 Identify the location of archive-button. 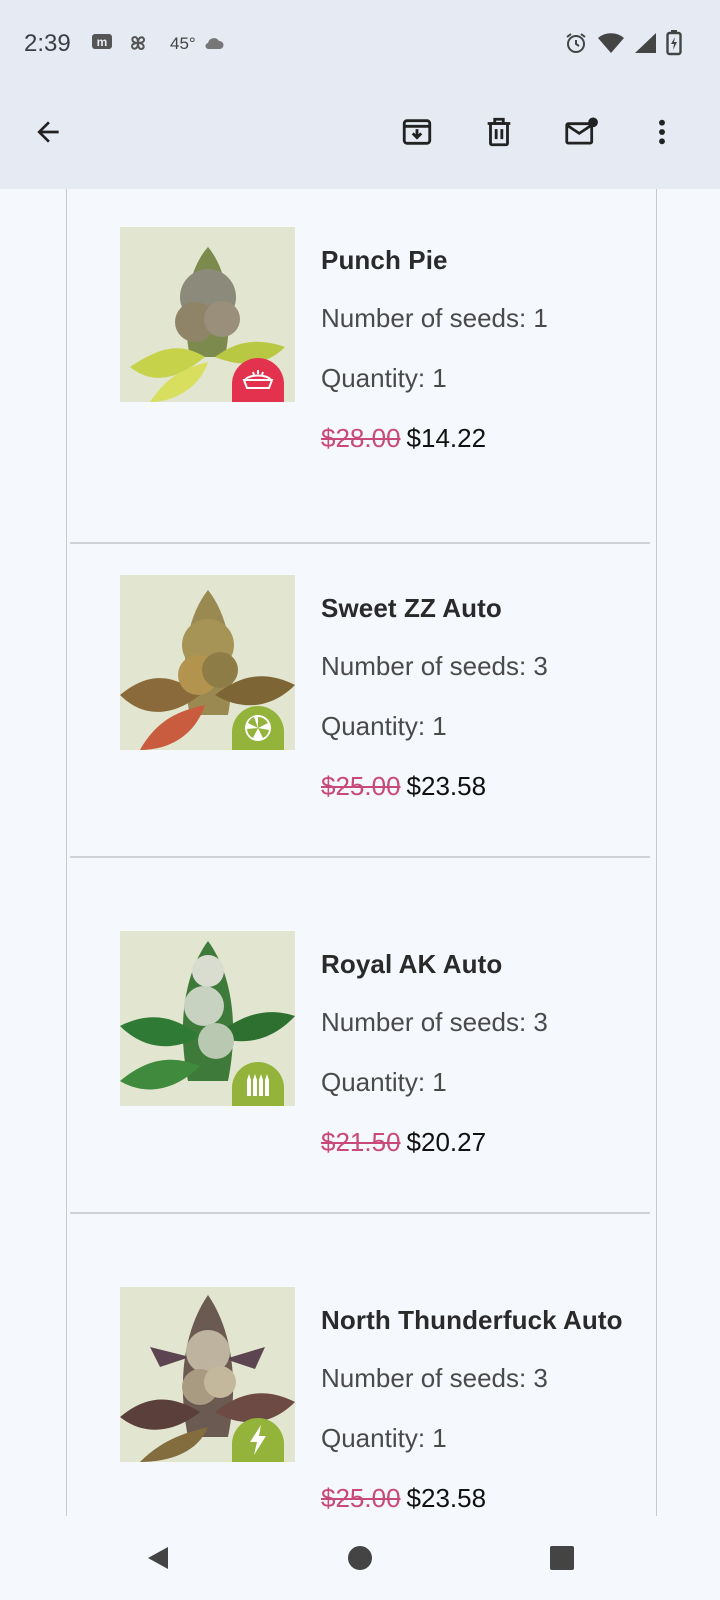
(417, 132).